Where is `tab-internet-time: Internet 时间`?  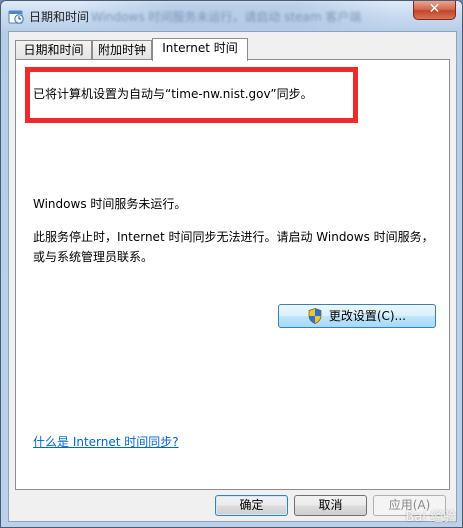
tab-internet-time: Internet 时间 is located at coordinates (200, 49).